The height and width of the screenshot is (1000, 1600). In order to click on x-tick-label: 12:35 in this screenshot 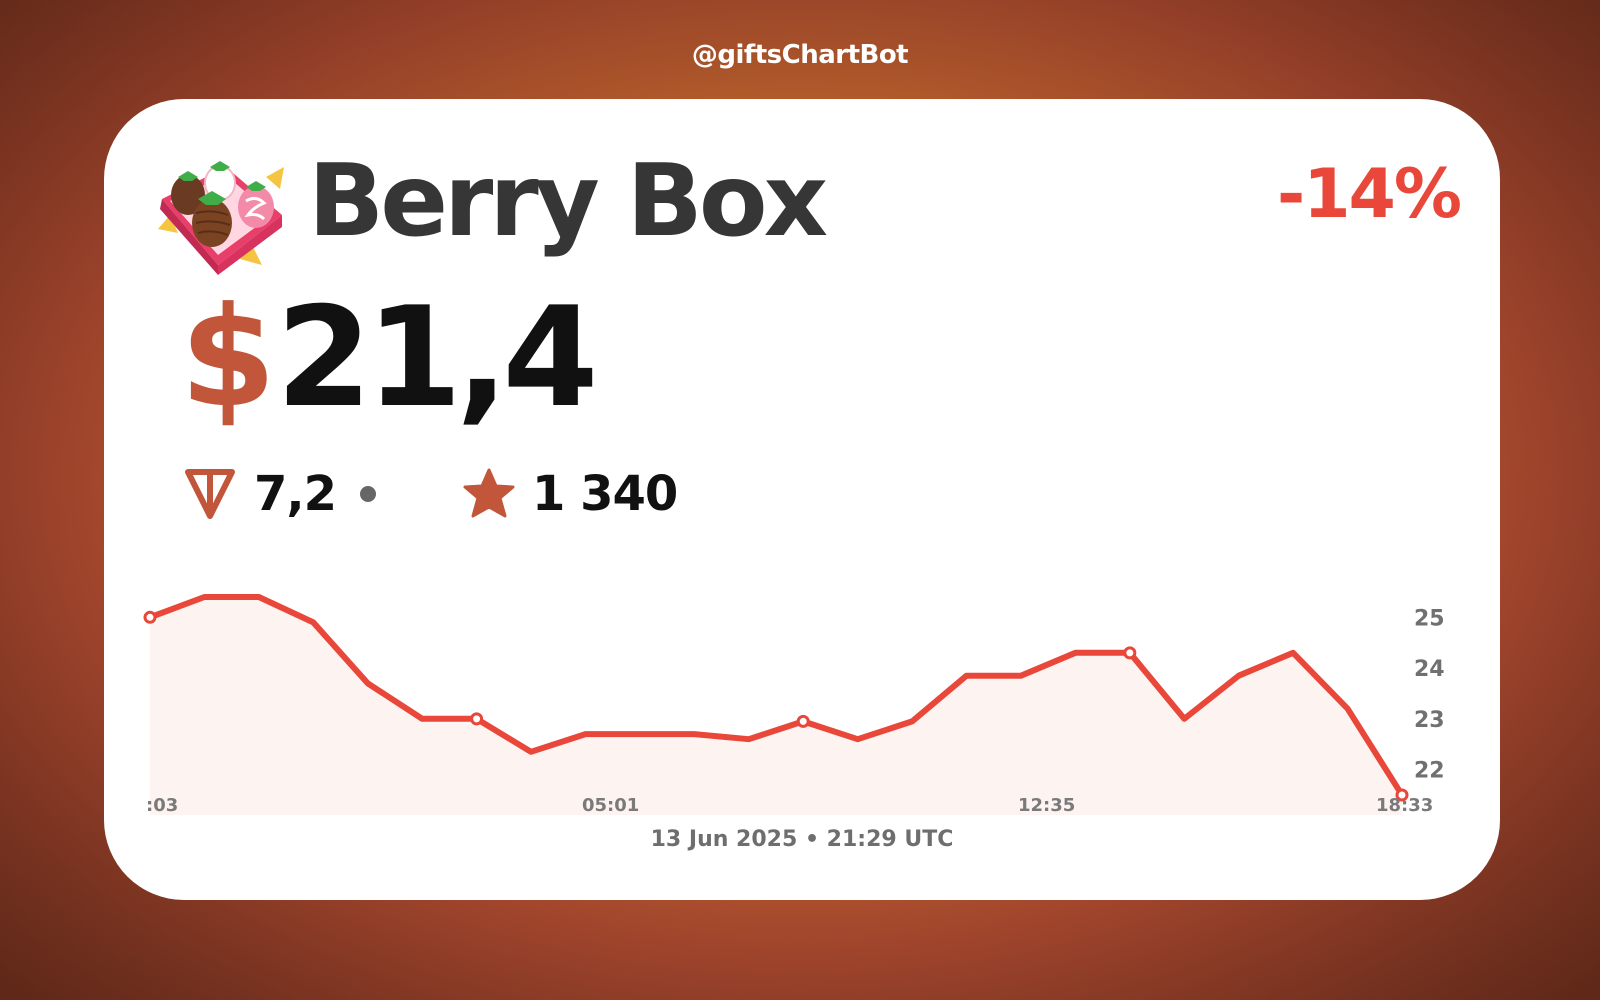, I will do `click(1046, 805)`.